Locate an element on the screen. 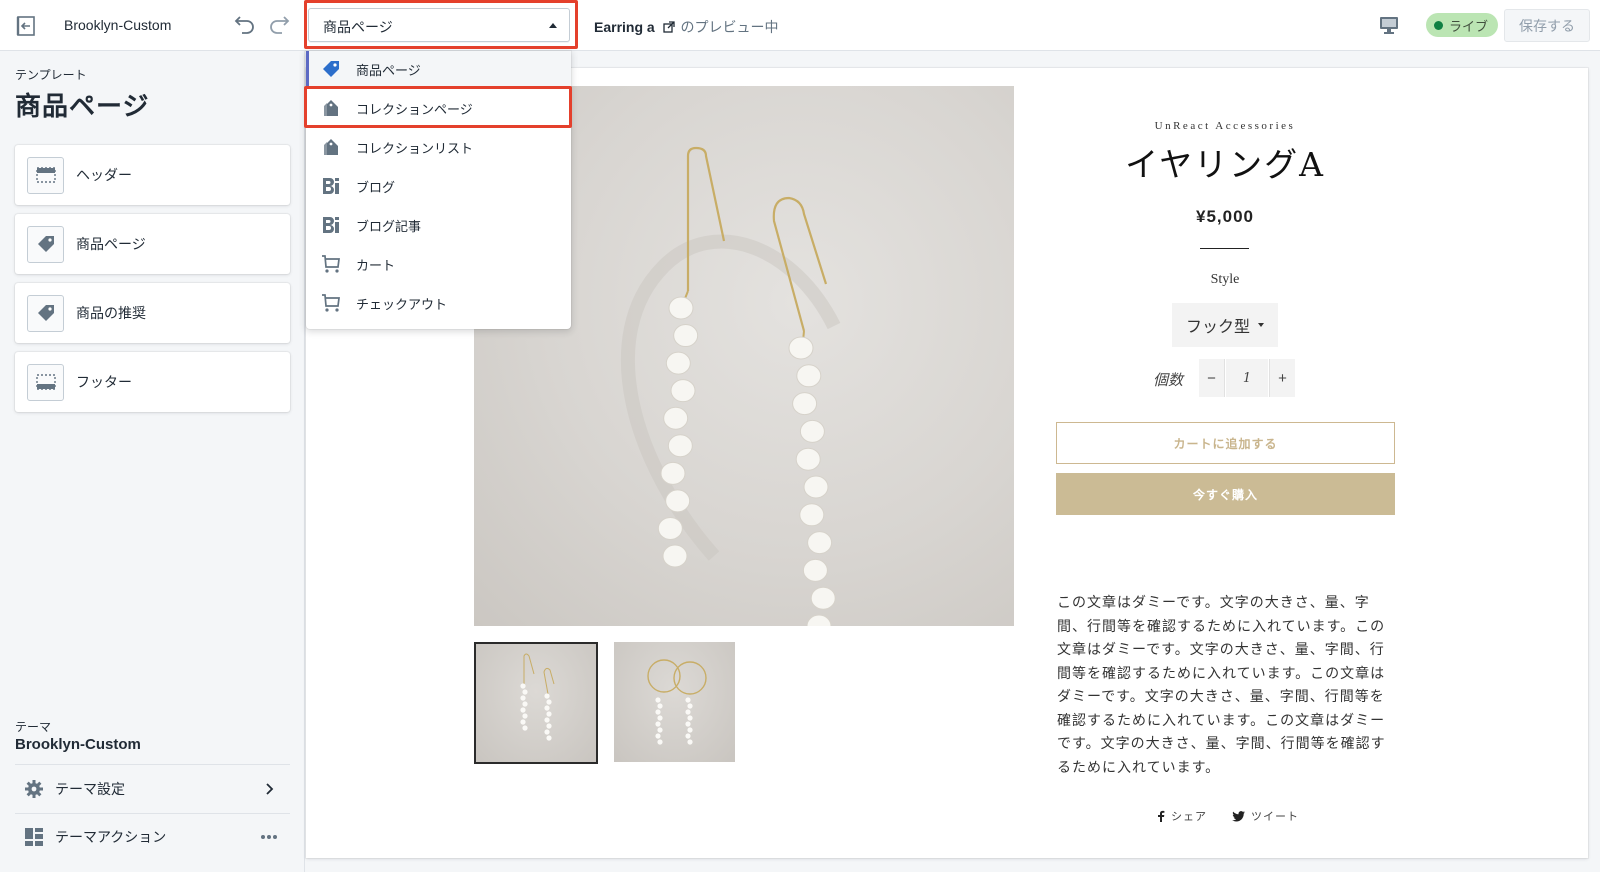  template-select: 商品ページ is located at coordinates (439, 25).